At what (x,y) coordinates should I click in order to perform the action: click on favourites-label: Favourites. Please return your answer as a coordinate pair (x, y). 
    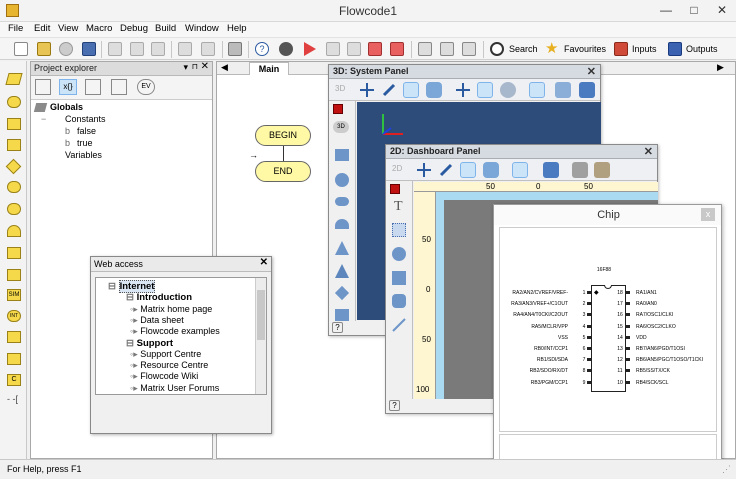
    Looking at the image, I should click on (585, 49).